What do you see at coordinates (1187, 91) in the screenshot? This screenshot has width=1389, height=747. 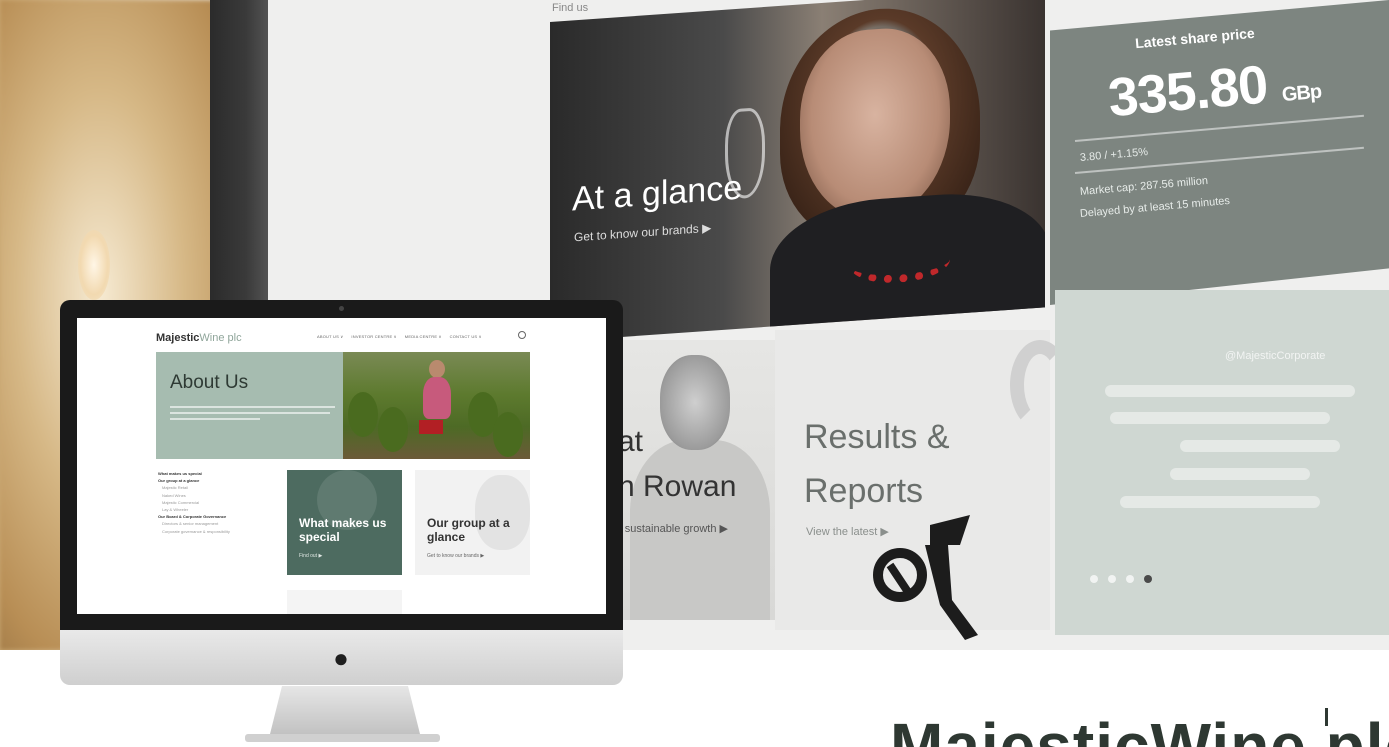 I see `share-price-number: 335.80` at bounding box center [1187, 91].